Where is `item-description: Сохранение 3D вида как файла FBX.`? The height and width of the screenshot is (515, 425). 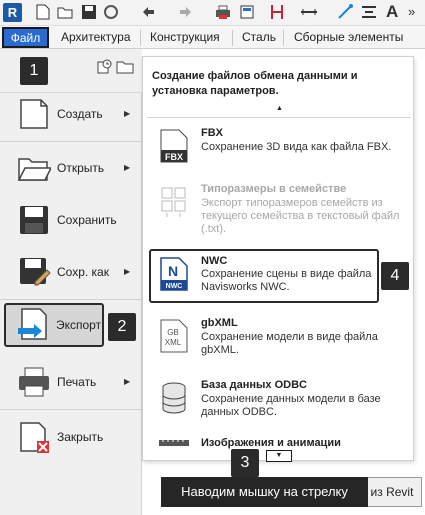
item-description: Сохранение 3D вида как файла FBX. is located at coordinates (296, 147).